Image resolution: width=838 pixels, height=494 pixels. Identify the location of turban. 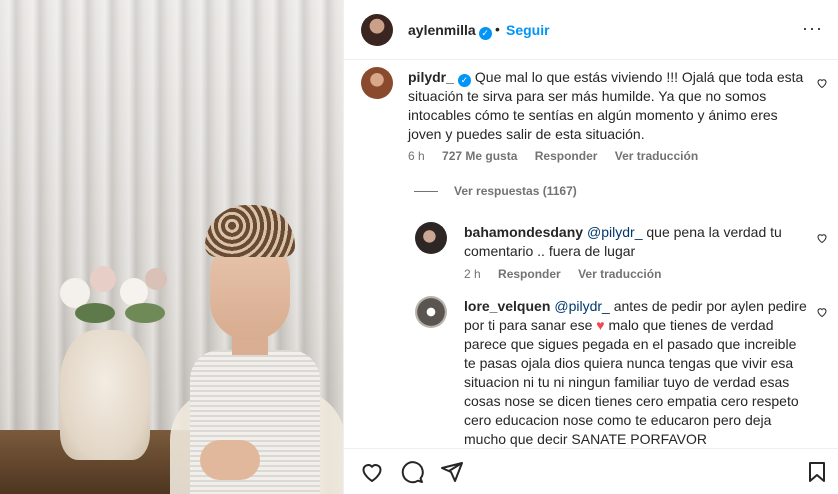
(250, 231).